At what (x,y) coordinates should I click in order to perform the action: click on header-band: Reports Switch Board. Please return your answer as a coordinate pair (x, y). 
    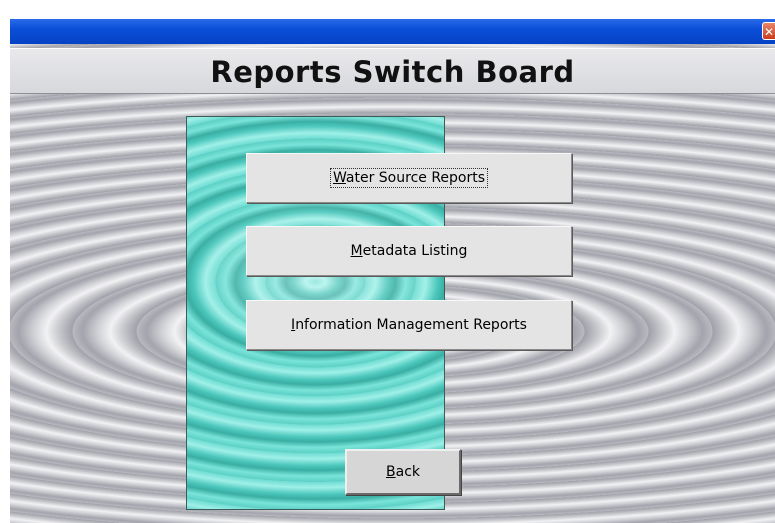
    Looking at the image, I should click on (392, 71).